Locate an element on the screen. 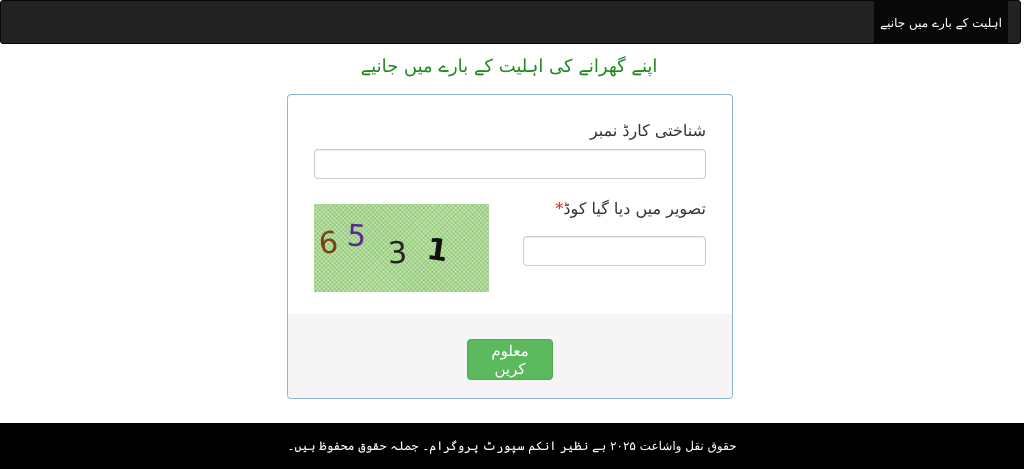 This screenshot has width=1024, height=469. captcha-digit: 5 is located at coordinates (356, 236).